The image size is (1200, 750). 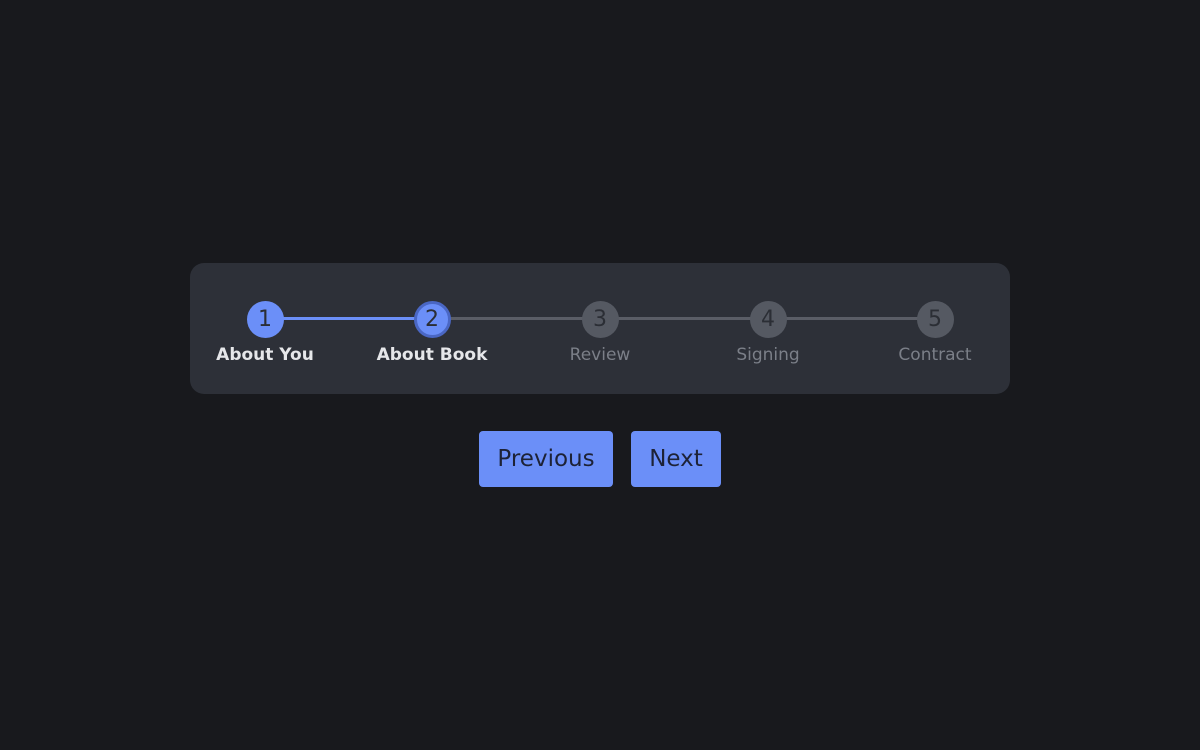 I want to click on step-contract: 5 Contract, so click(x=935, y=333).